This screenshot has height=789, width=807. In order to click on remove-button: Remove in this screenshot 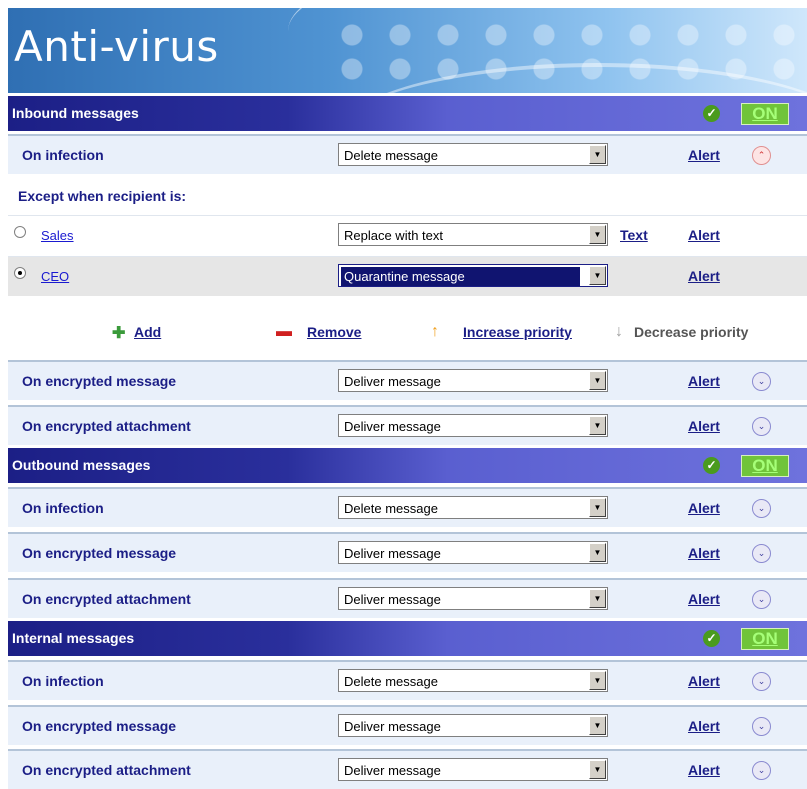, I will do `click(334, 332)`.